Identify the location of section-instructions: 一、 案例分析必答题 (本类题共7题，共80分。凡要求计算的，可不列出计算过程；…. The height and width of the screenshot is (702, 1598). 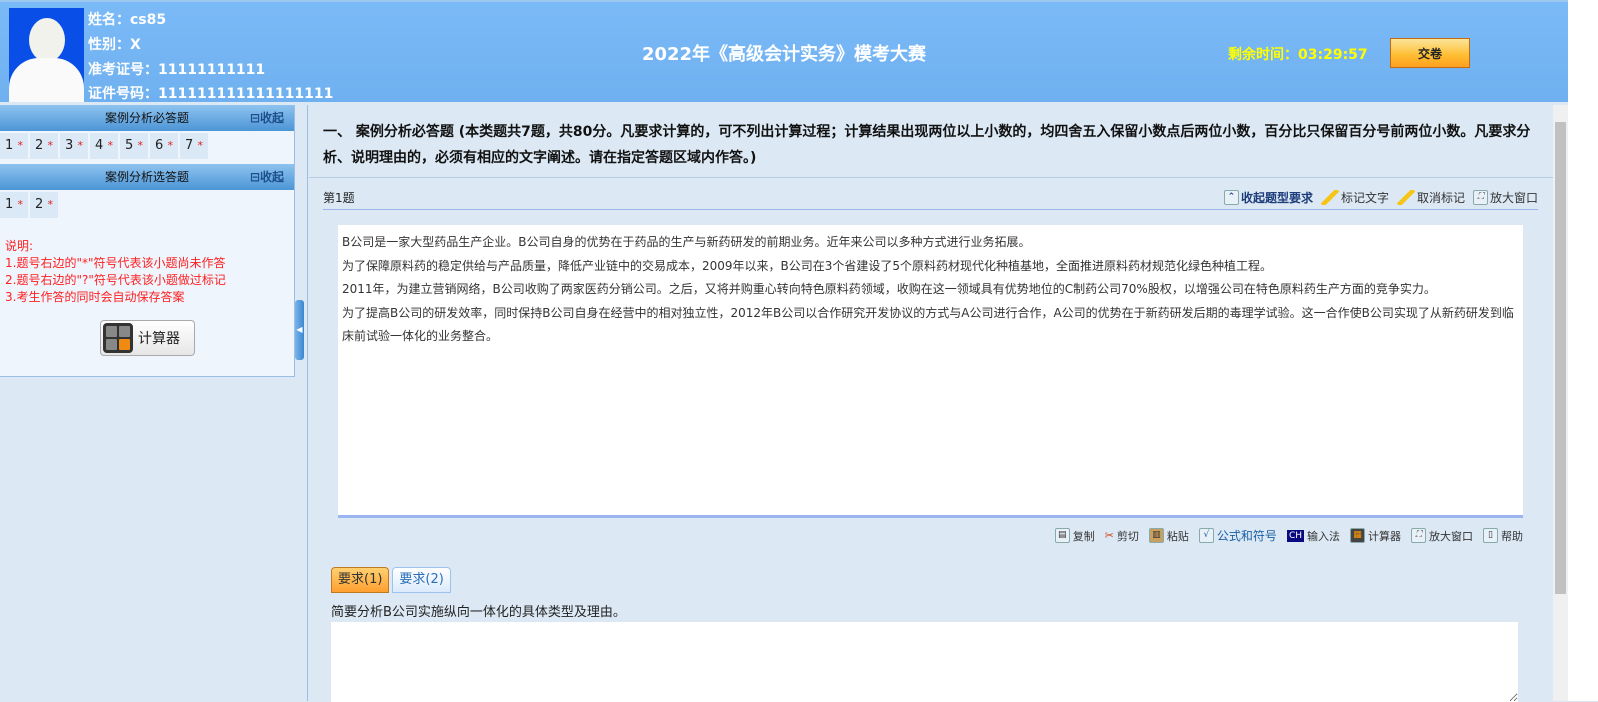
(927, 145).